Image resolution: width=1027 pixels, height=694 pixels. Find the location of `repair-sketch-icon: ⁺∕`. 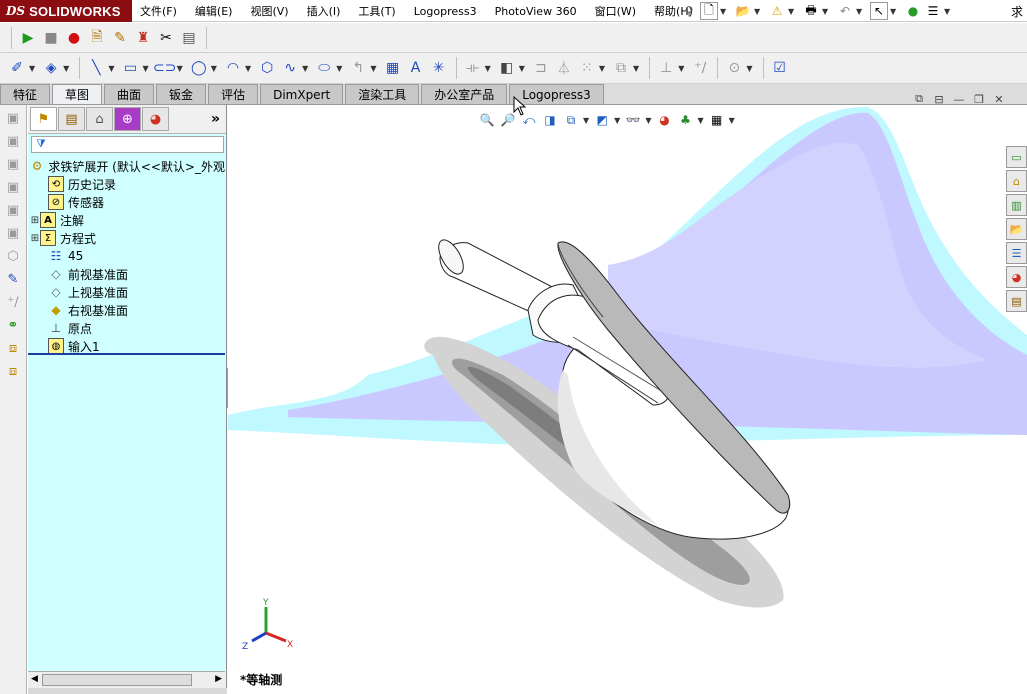

repair-sketch-icon: ⁺∕ is located at coordinates (700, 68).